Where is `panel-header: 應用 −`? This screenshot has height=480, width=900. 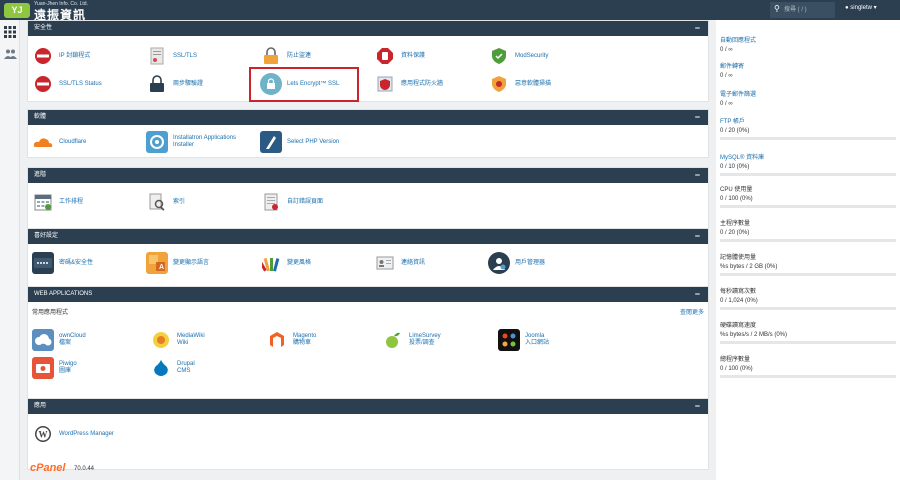 panel-header: 應用 − is located at coordinates (368, 406).